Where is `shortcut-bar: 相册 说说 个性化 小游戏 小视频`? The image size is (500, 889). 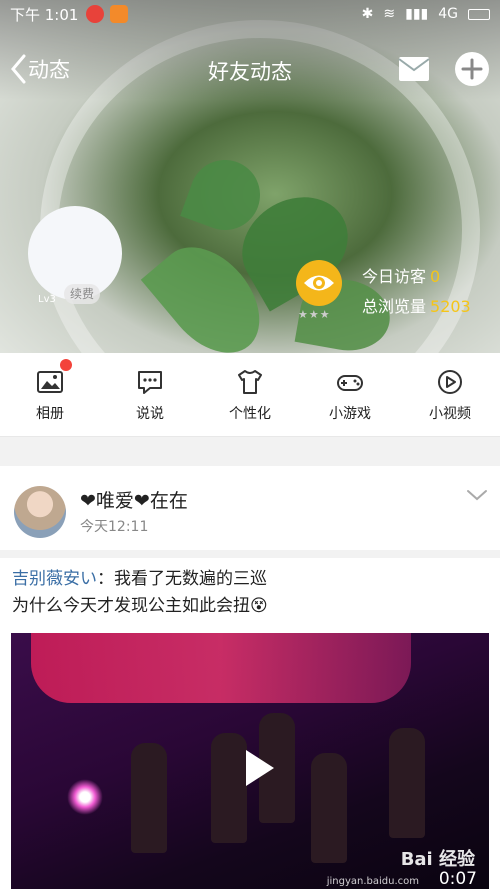
shortcut-bar: 相册 说说 个性化 小游戏 小视频 is located at coordinates (250, 395).